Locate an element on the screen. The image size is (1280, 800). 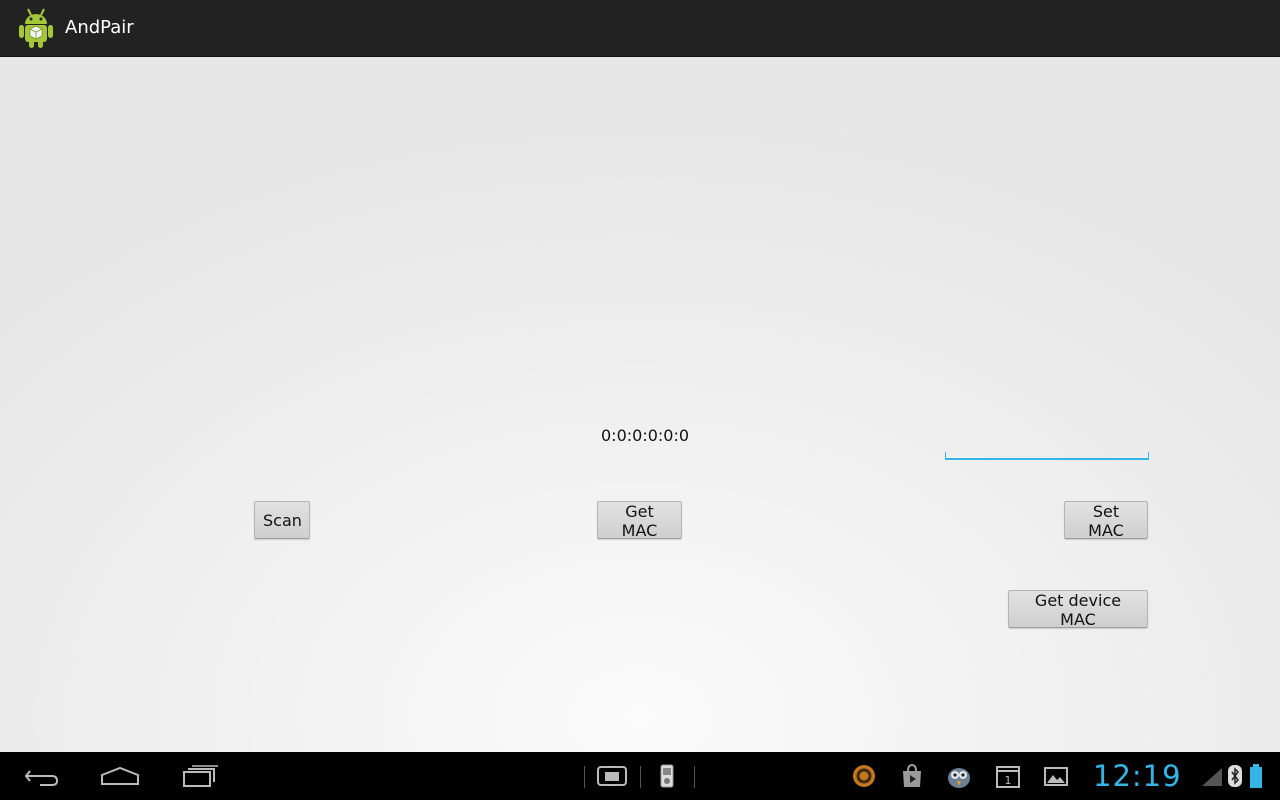
app-notification-icon is located at coordinates (864, 776).